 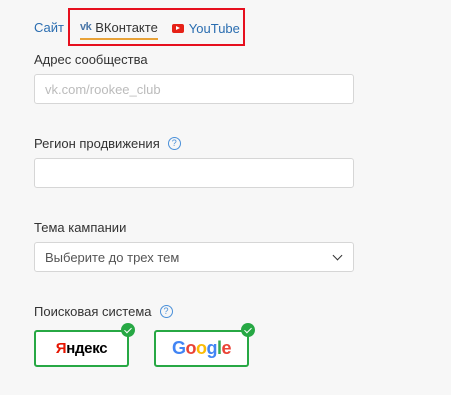 What do you see at coordinates (194, 257) in the screenshot?
I see `theme-select: Выберите до трех тем` at bounding box center [194, 257].